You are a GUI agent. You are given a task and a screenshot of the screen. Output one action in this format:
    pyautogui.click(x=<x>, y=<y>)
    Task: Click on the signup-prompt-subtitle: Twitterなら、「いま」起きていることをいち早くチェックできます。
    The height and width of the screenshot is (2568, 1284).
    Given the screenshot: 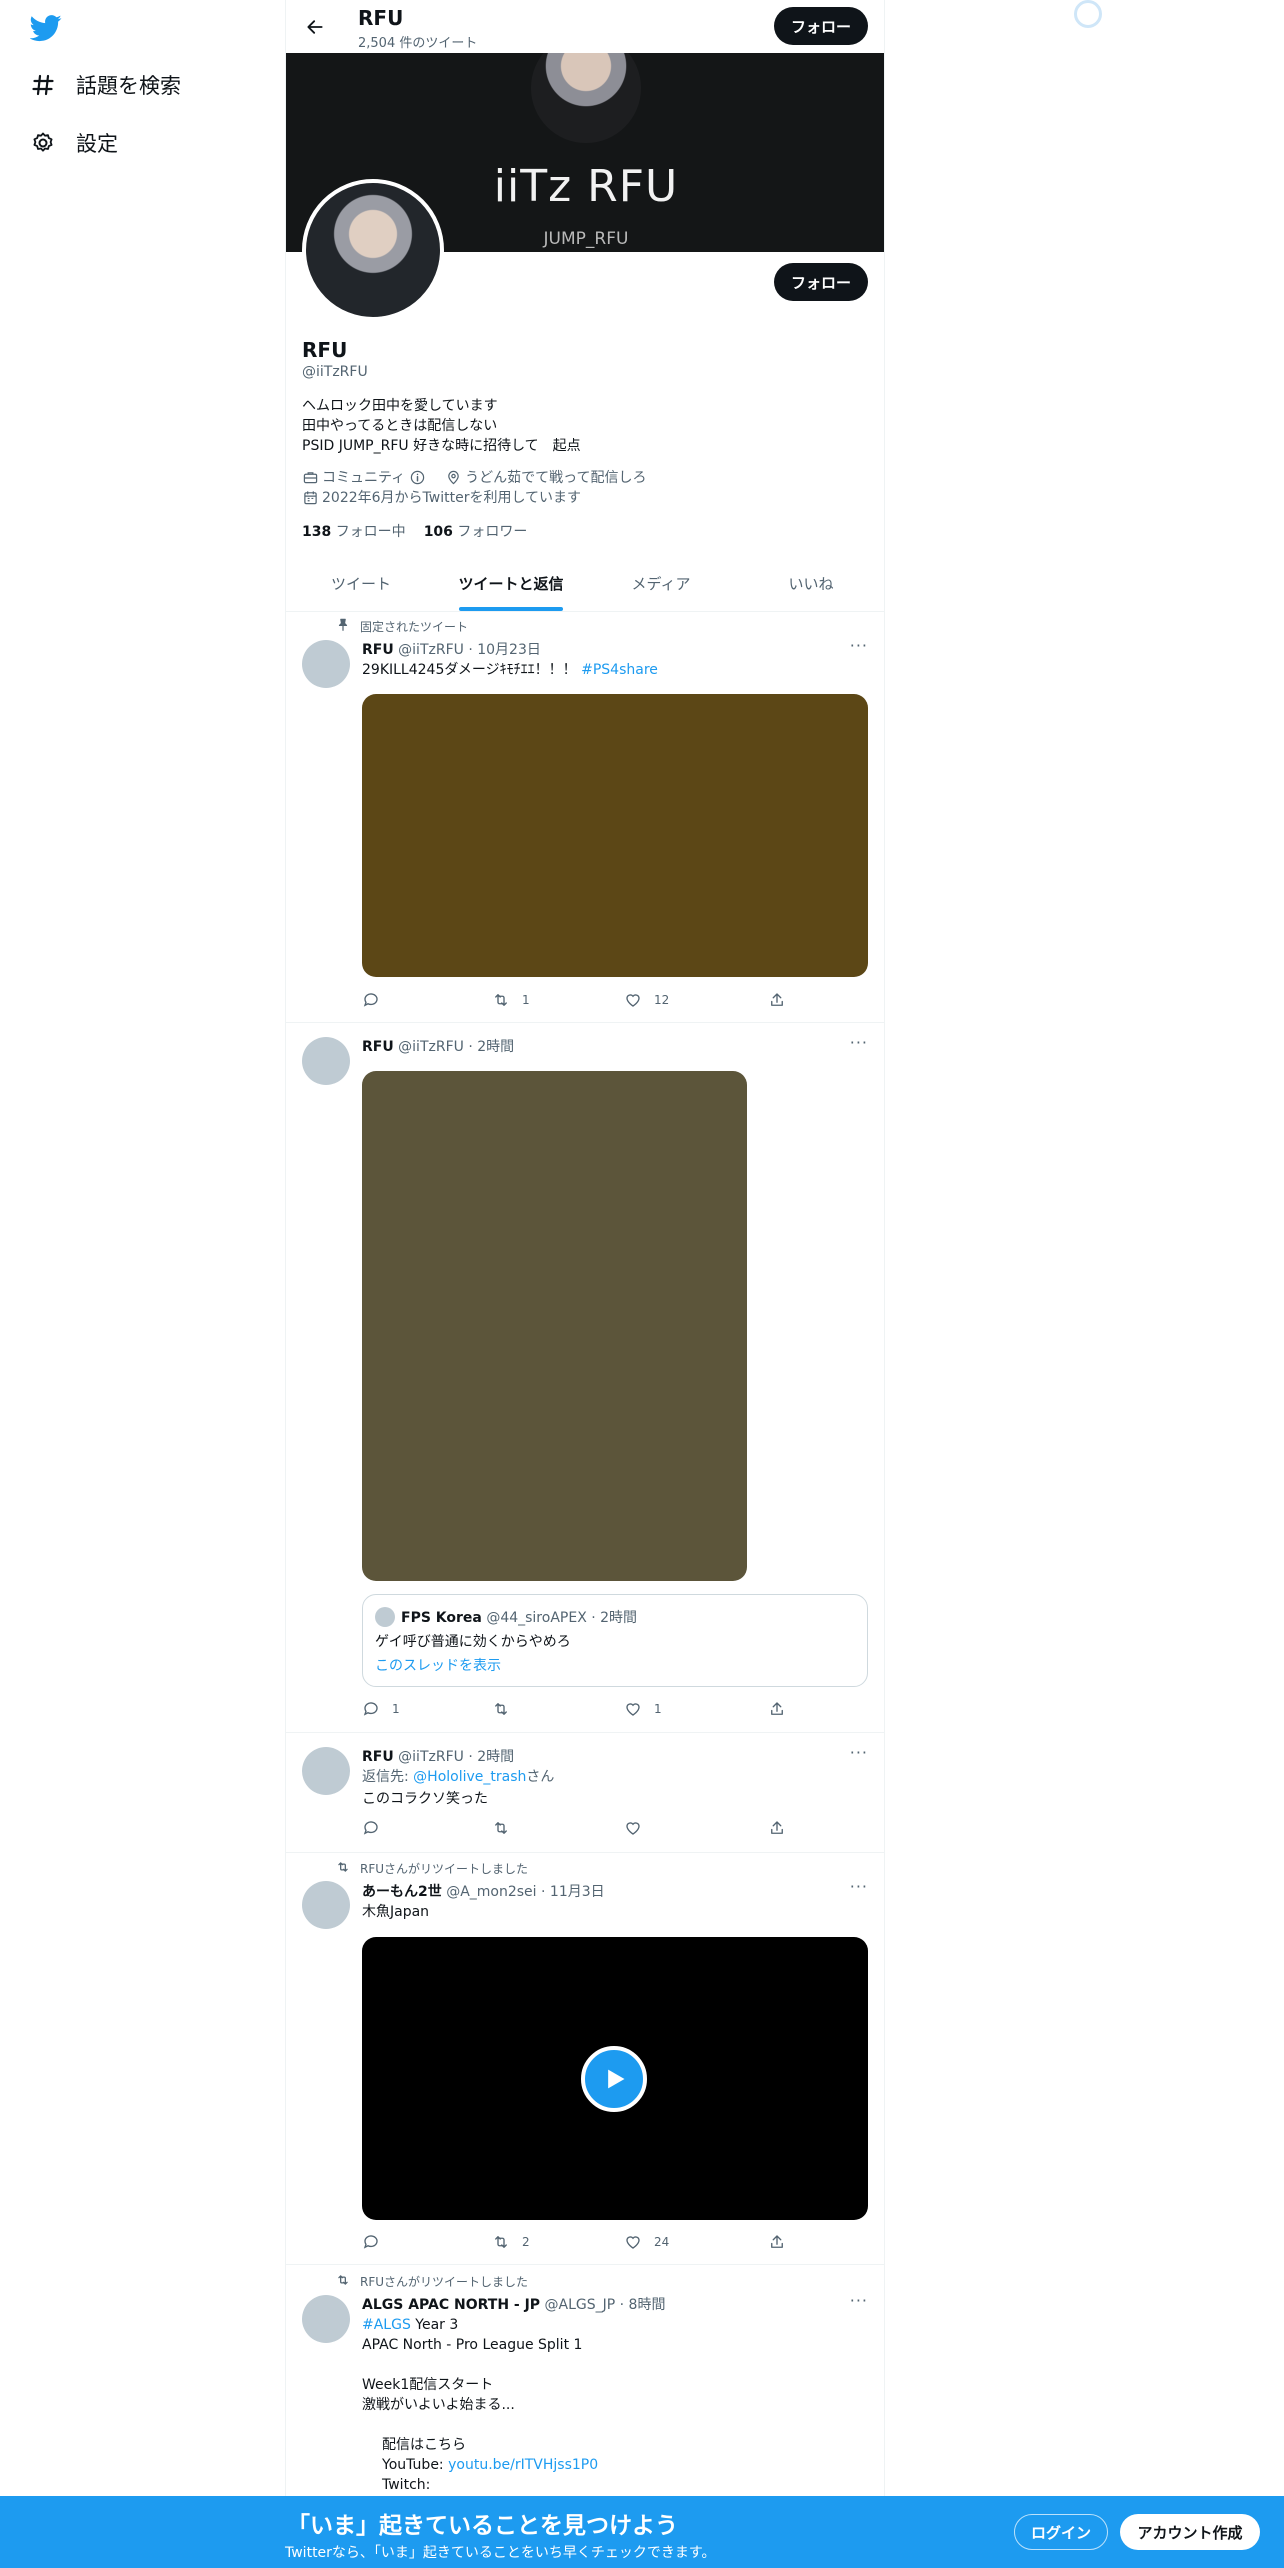 What is the action you would take?
    pyautogui.click(x=500, y=2553)
    